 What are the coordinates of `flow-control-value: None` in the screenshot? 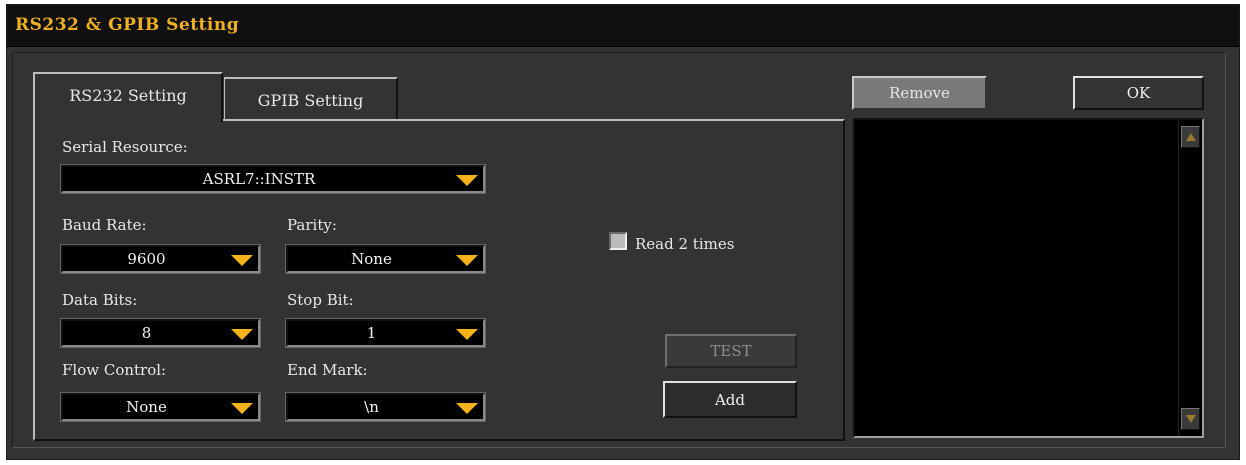 It's located at (146, 407).